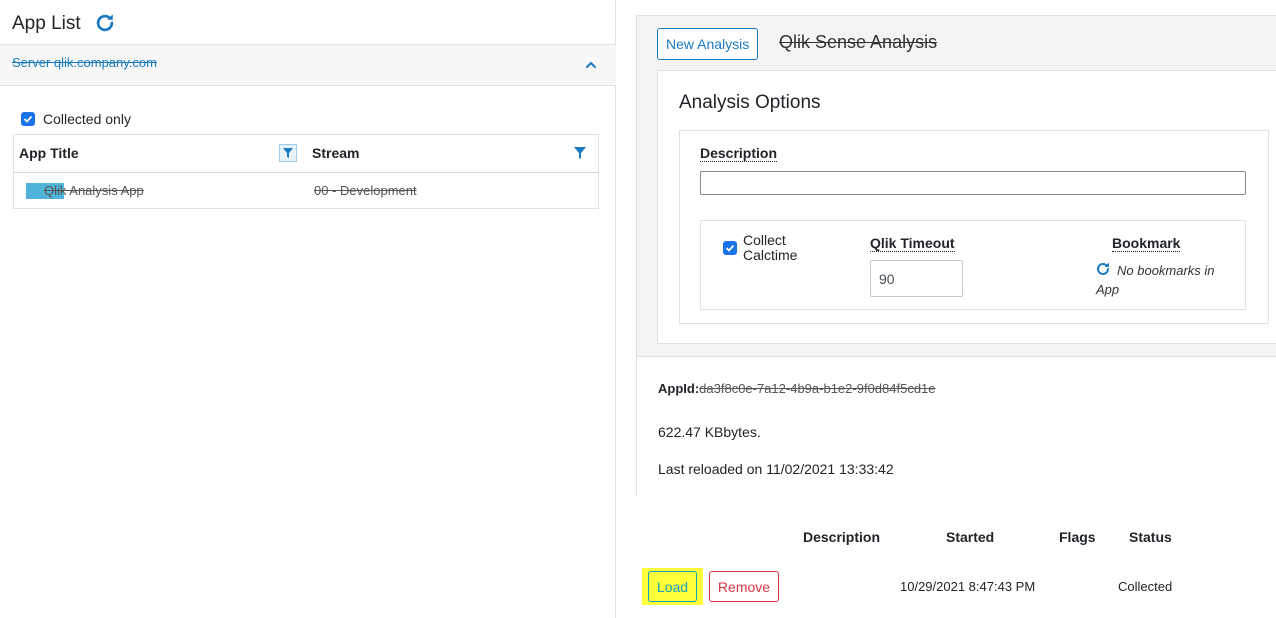 The height and width of the screenshot is (618, 1276). Describe the element at coordinates (817, 388) in the screenshot. I see `appid-value: da3f8c0e-7a12-4b9a-b1e2-9f0d84f5cd1e` at that location.